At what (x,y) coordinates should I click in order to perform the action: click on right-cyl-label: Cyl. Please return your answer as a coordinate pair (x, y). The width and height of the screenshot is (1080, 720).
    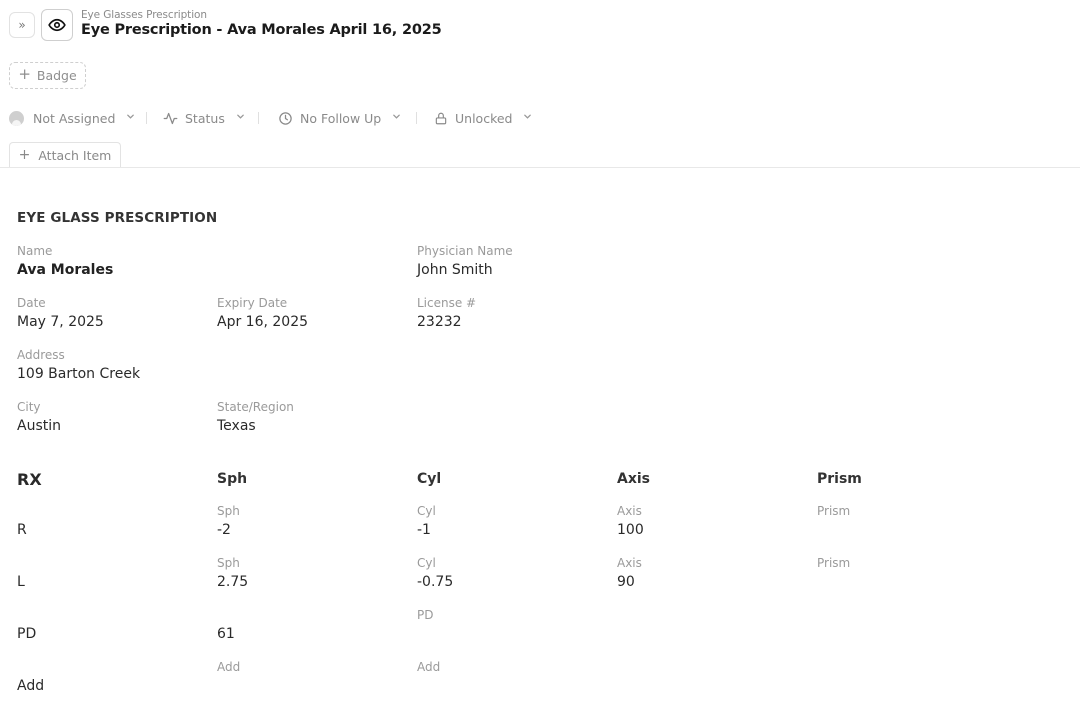
    Looking at the image, I should click on (426, 511).